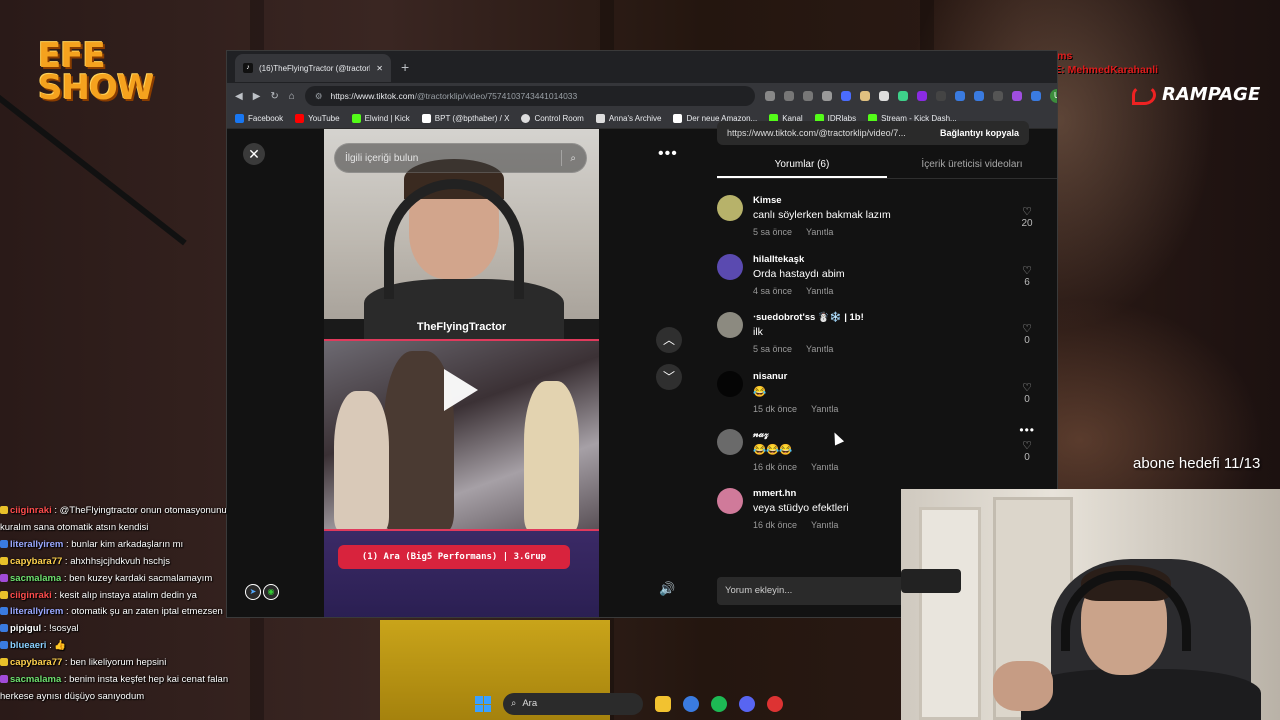 Image resolution: width=1280 pixels, height=720 pixels. Describe the element at coordinates (461, 390) in the screenshot. I see `play-icon` at that location.